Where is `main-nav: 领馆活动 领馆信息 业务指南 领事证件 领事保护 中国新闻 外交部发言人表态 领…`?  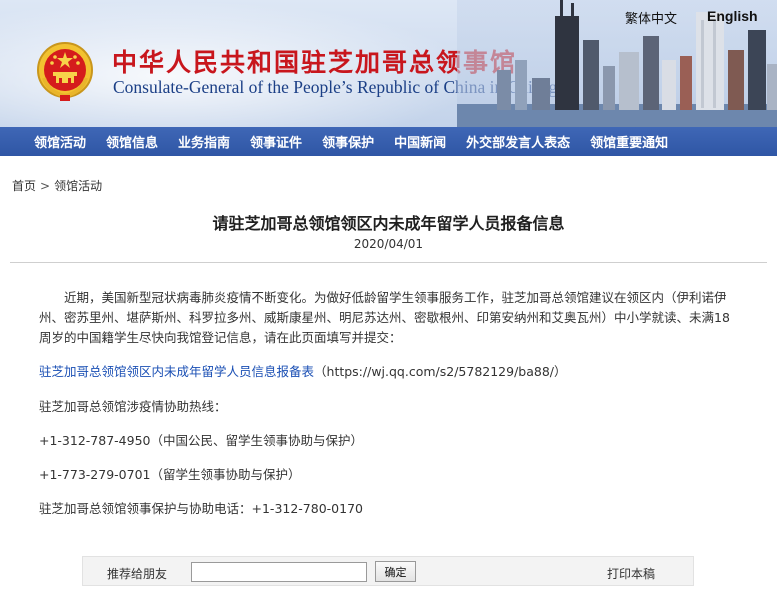 main-nav: 领馆活动 领馆信息 业务指南 领事证件 领事保护 中国新闻 外交部发言人表态 领… is located at coordinates (388, 141).